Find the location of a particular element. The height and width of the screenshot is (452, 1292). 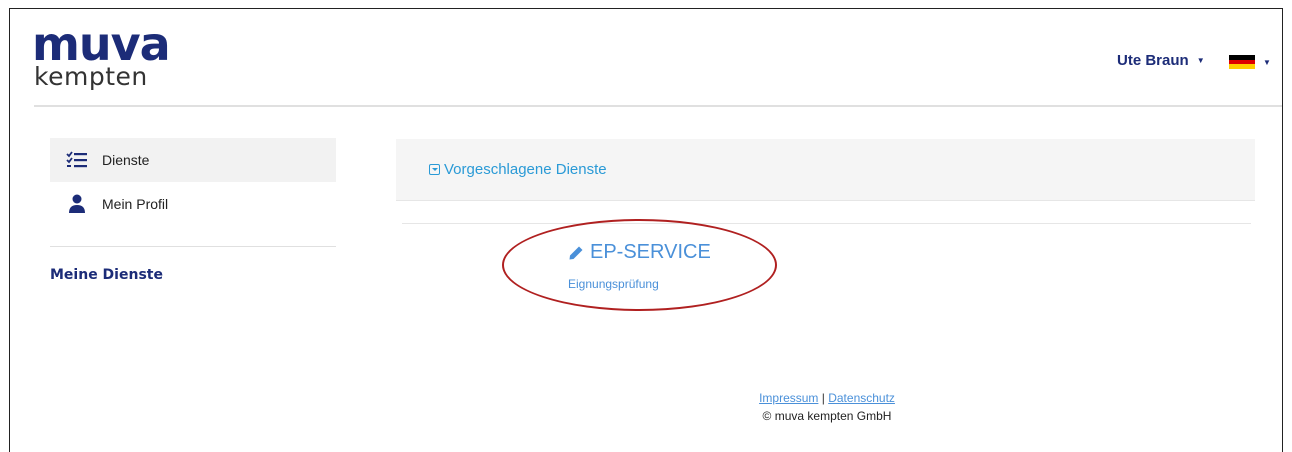

language-menu: ▼ is located at coordinates (1250, 62).